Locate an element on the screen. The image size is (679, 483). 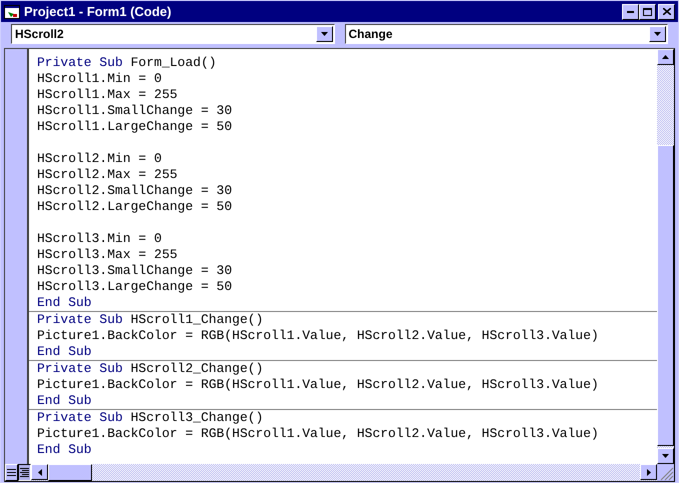
scroll-up-button is located at coordinates (665, 57).